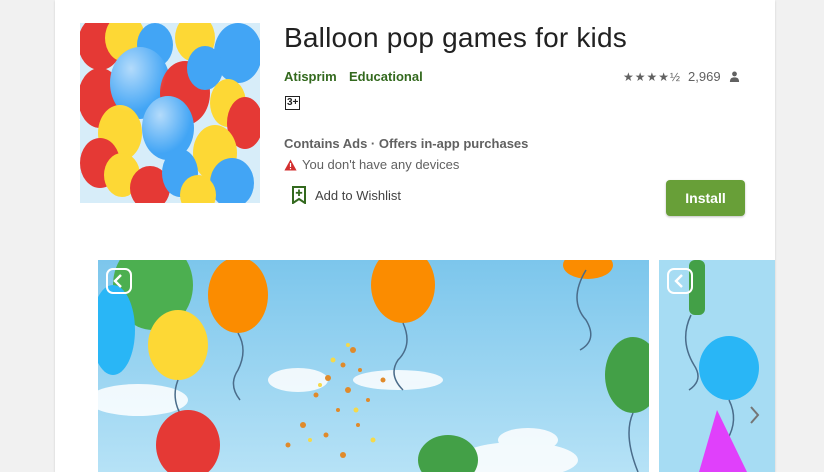 This screenshot has width=824, height=472. Describe the element at coordinates (310, 76) in the screenshot. I see `developer-link: Atisprim` at that location.